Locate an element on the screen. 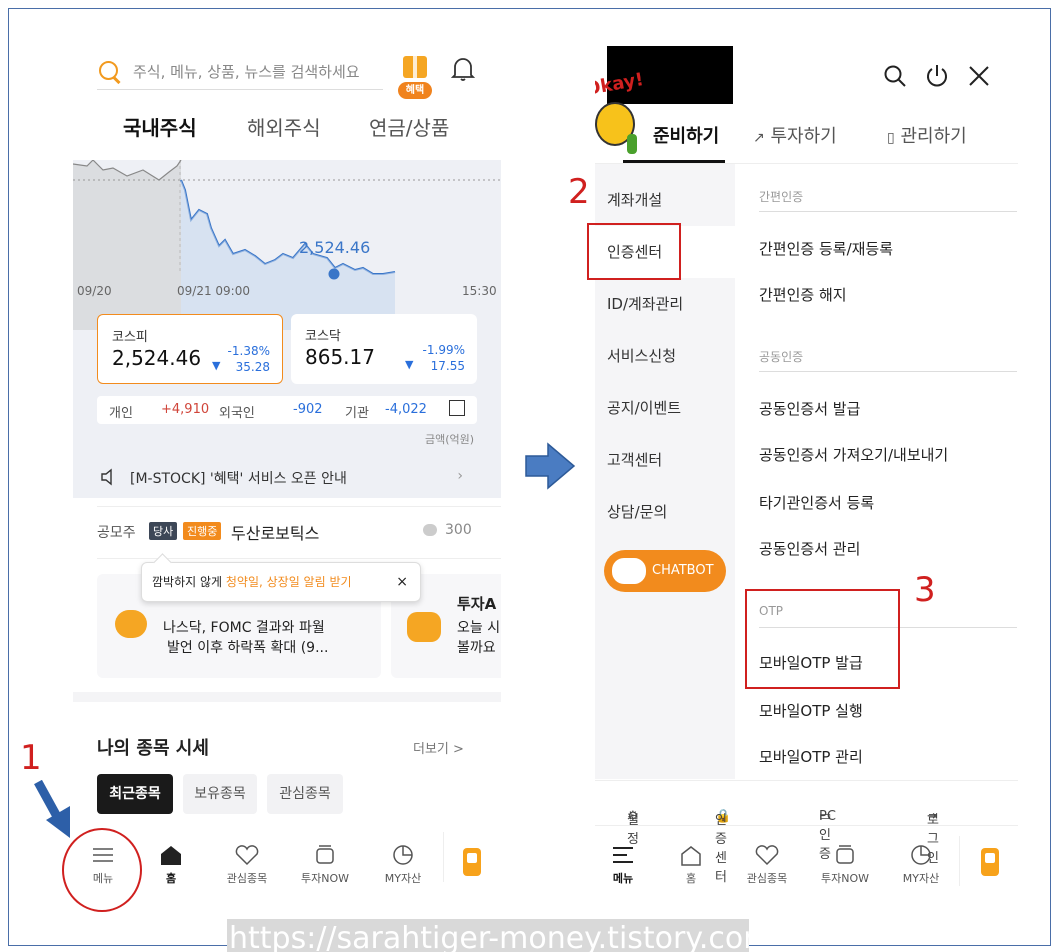 The image size is (1059, 952). item-simple-cancel: 간편인증 해지 is located at coordinates (803, 294).